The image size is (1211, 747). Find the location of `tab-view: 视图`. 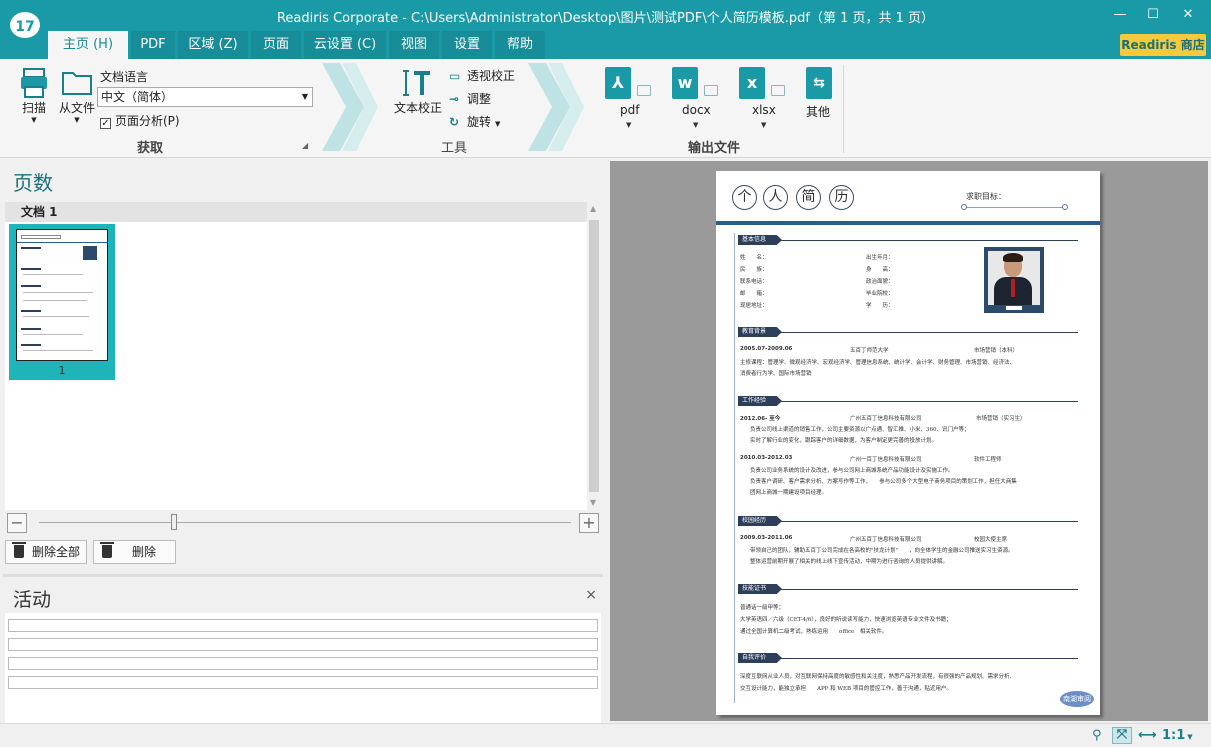

tab-view: 视图 is located at coordinates (414, 45).